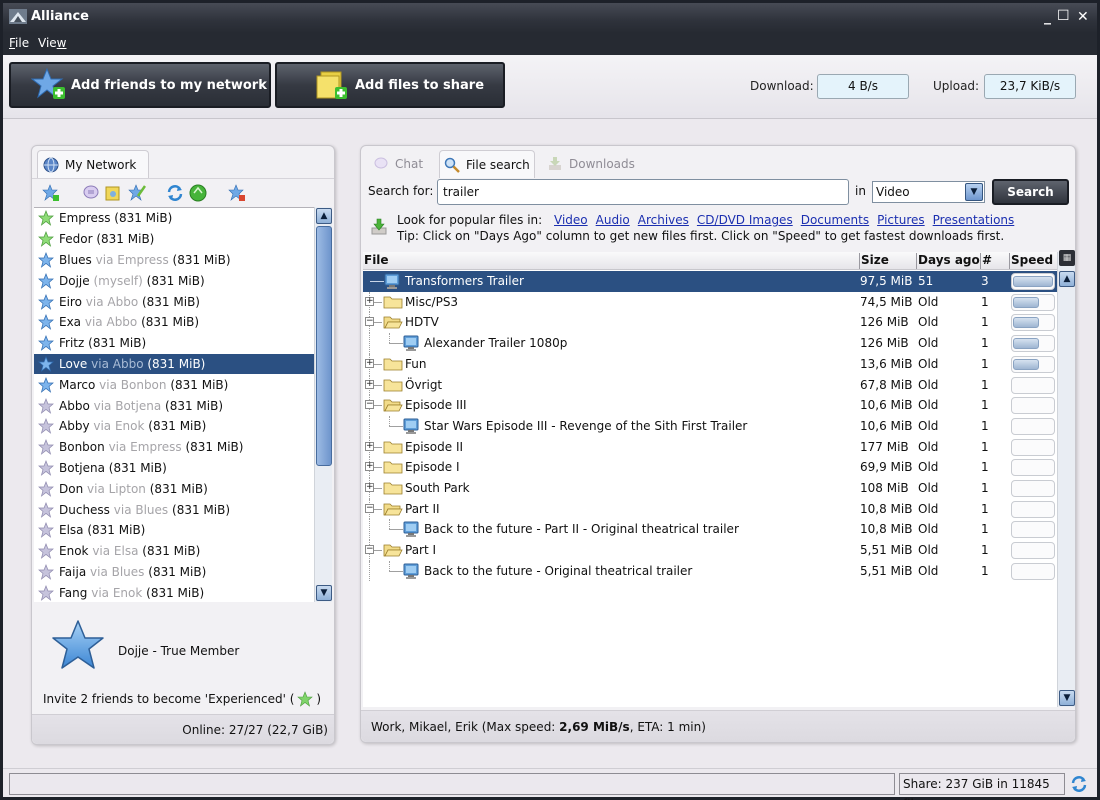  Describe the element at coordinates (19, 43) in the screenshot. I see `menu-file: File` at that location.